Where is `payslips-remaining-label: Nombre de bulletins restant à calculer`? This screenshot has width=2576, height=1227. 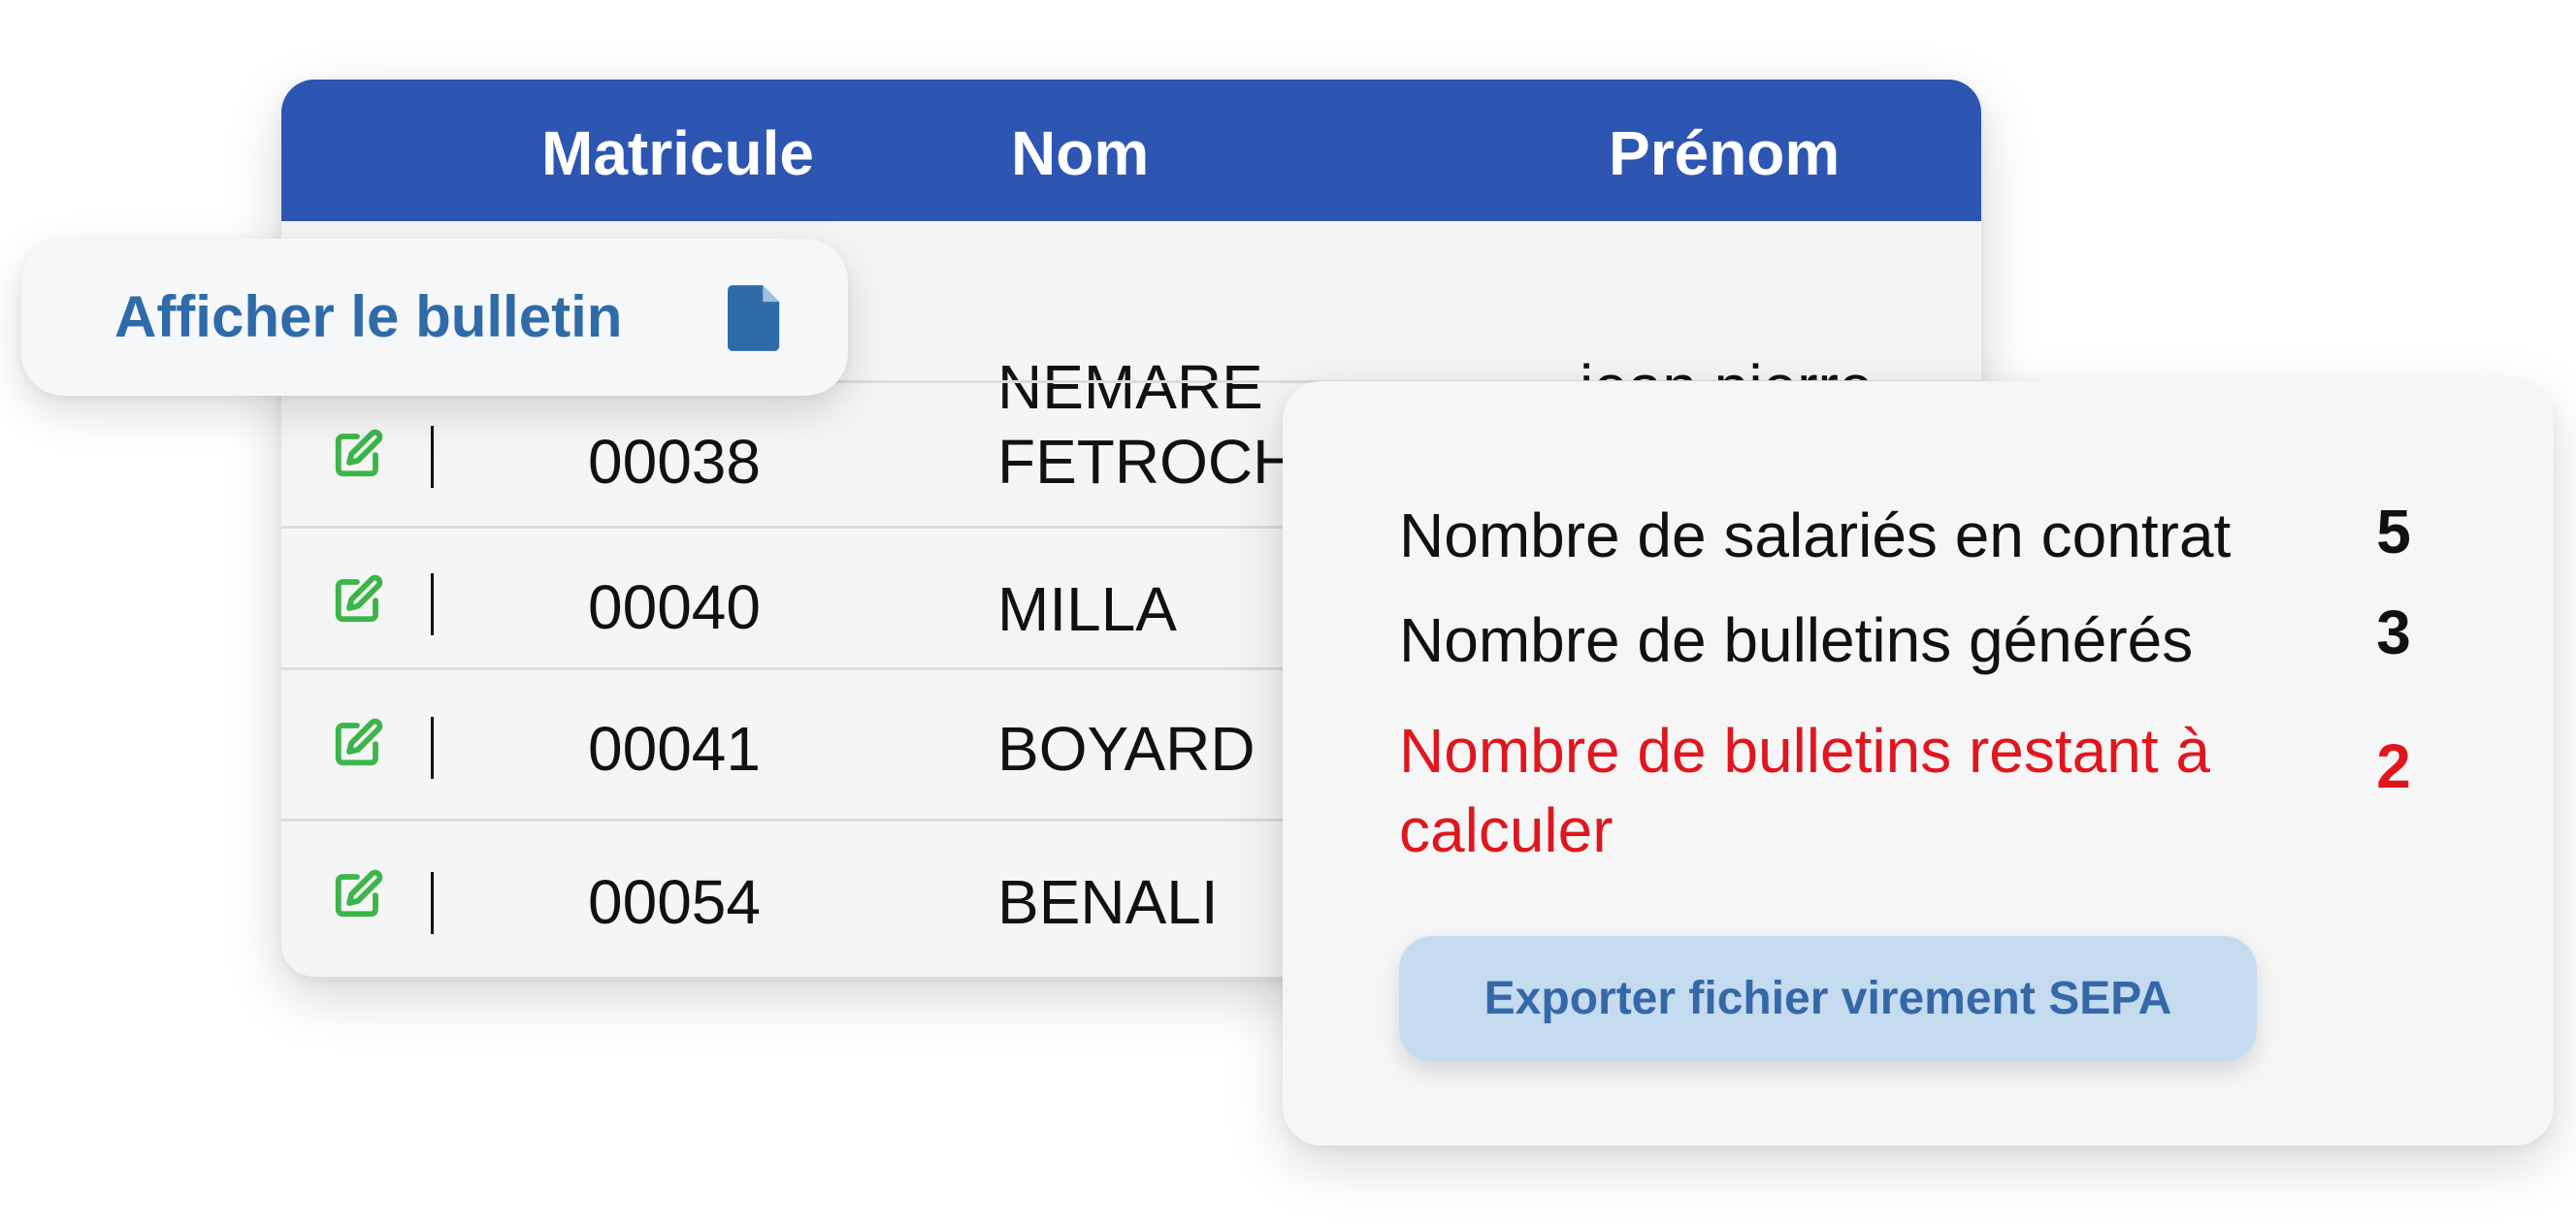 payslips-remaining-label: Nombre de bulletins restant à calculer is located at coordinates (1805, 790).